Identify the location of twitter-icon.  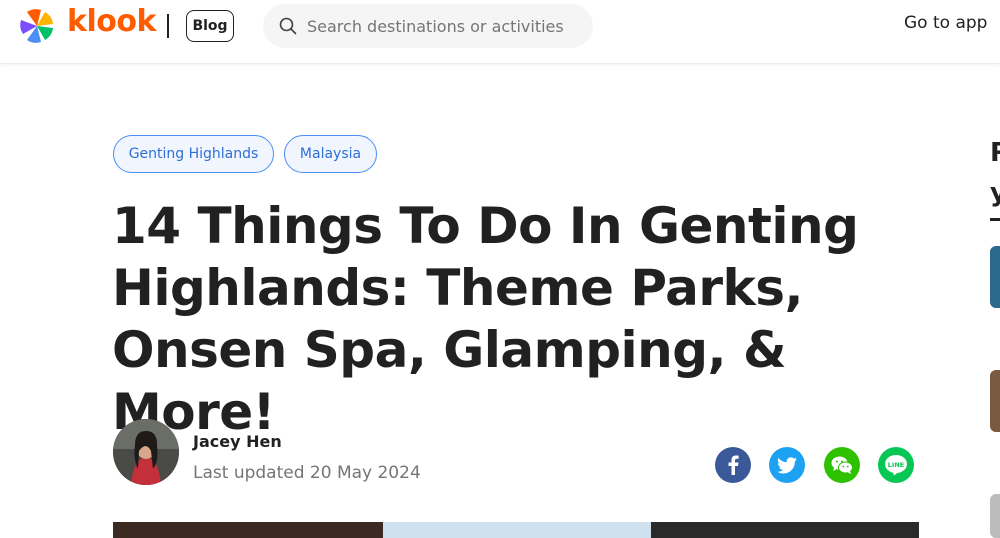
(787, 464).